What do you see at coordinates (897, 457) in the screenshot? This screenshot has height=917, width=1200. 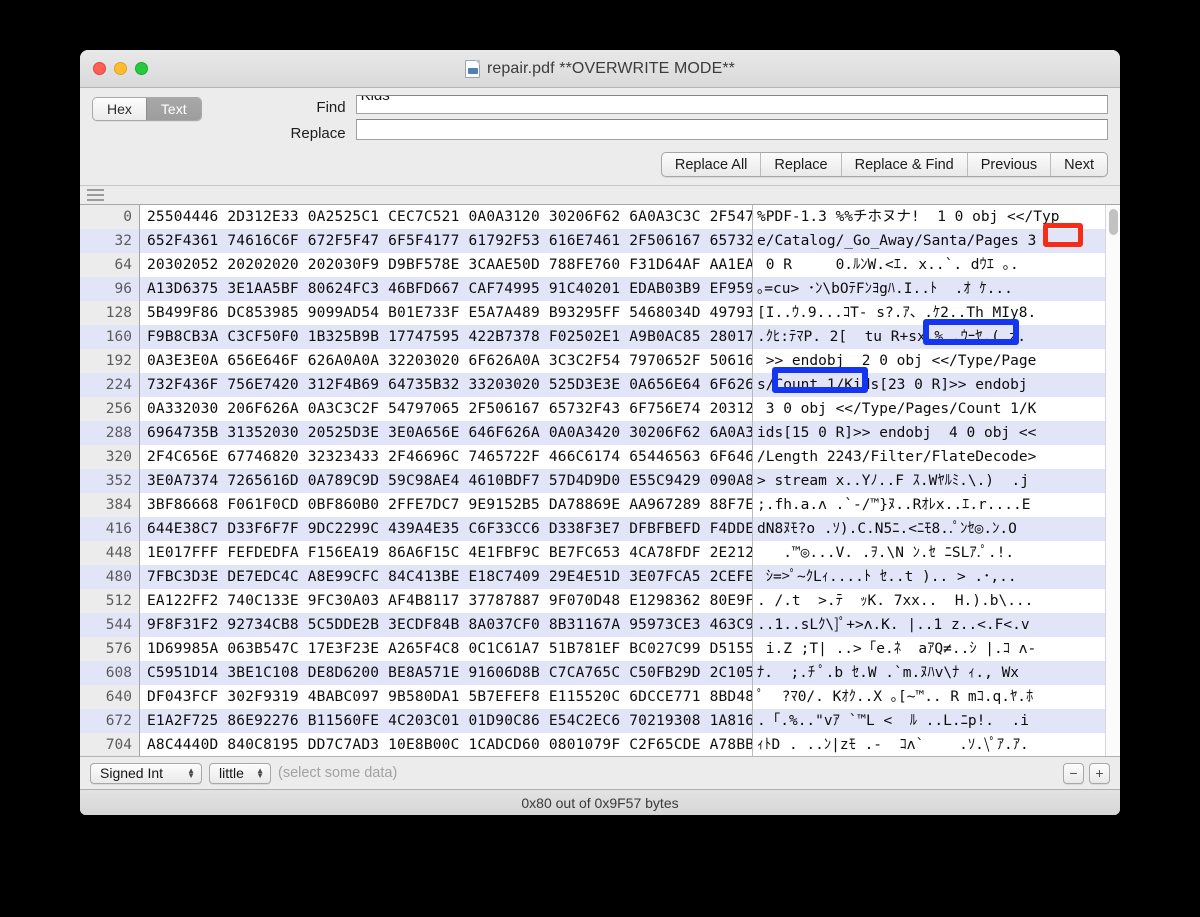 I see `ascii-row: /Length 2243/Filter/FlateDecode>` at bounding box center [897, 457].